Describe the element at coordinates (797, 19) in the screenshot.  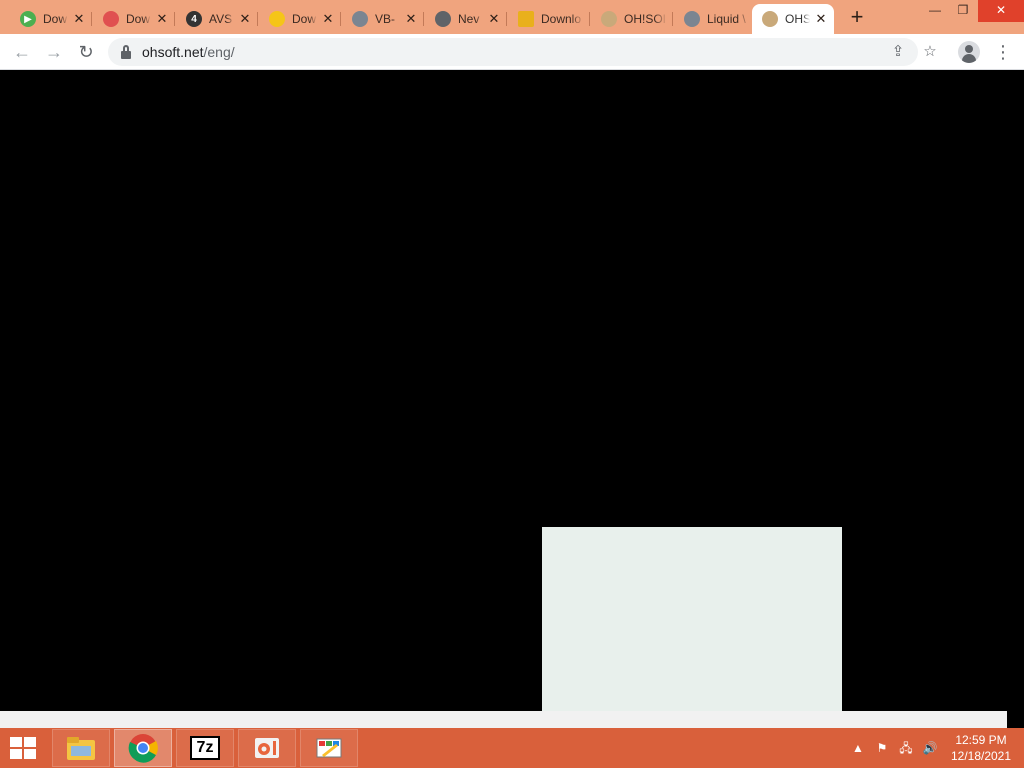
I see `tab-title: OHS` at that location.